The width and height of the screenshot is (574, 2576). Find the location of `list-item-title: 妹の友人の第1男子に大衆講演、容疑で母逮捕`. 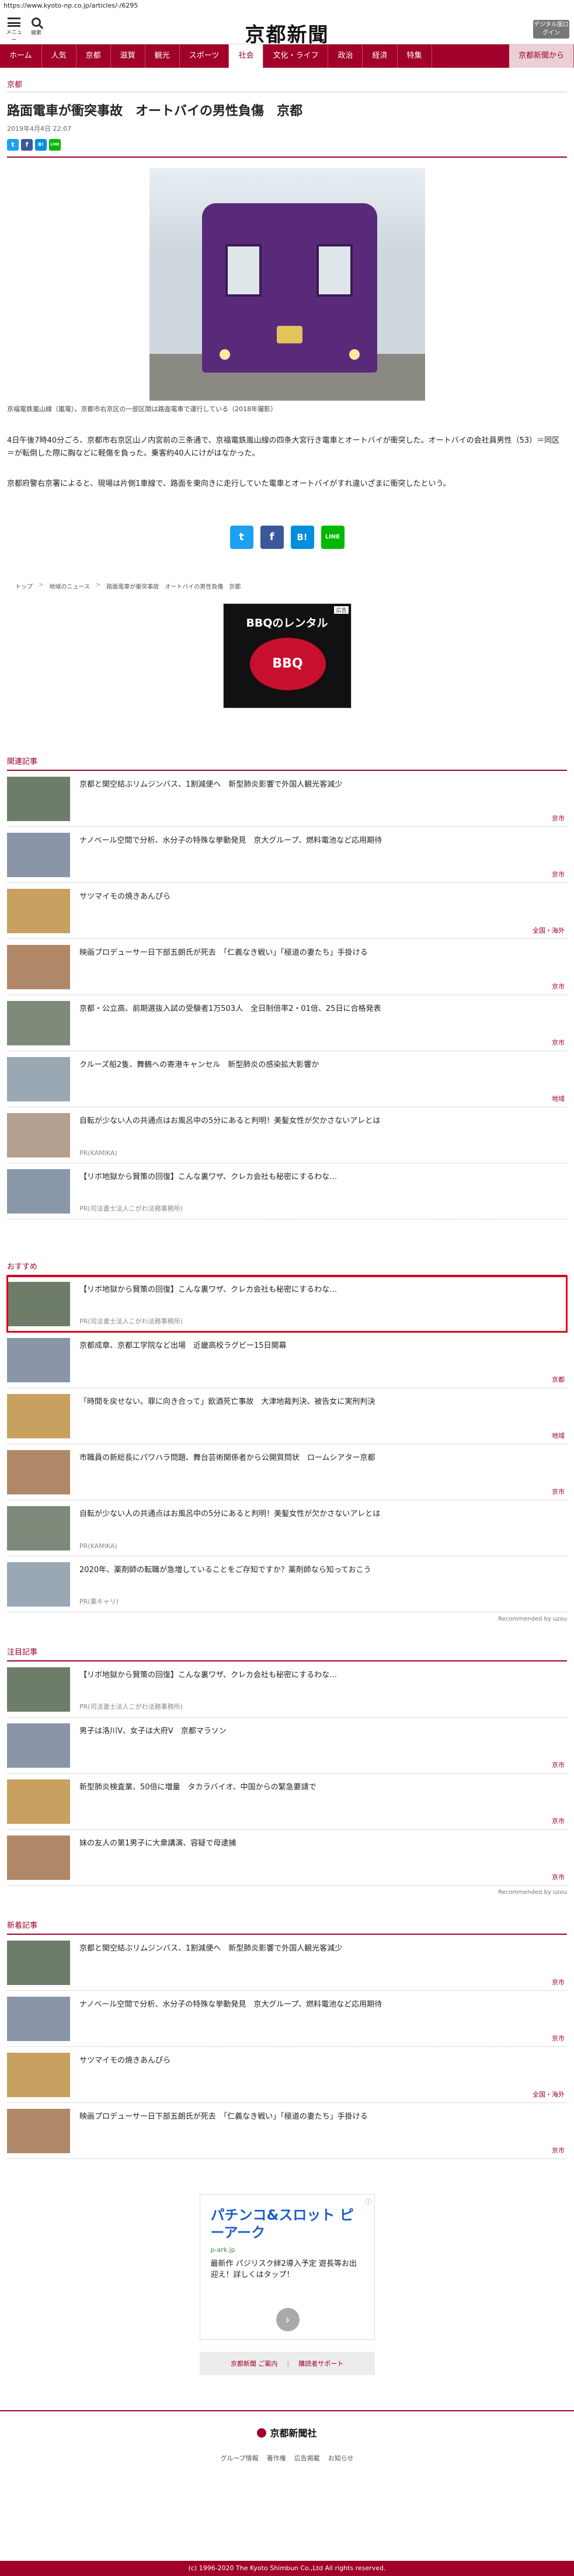

list-item-title: 妹の友人の第1男子に大衆講演、容疑で母逮捕 is located at coordinates (323, 1861).